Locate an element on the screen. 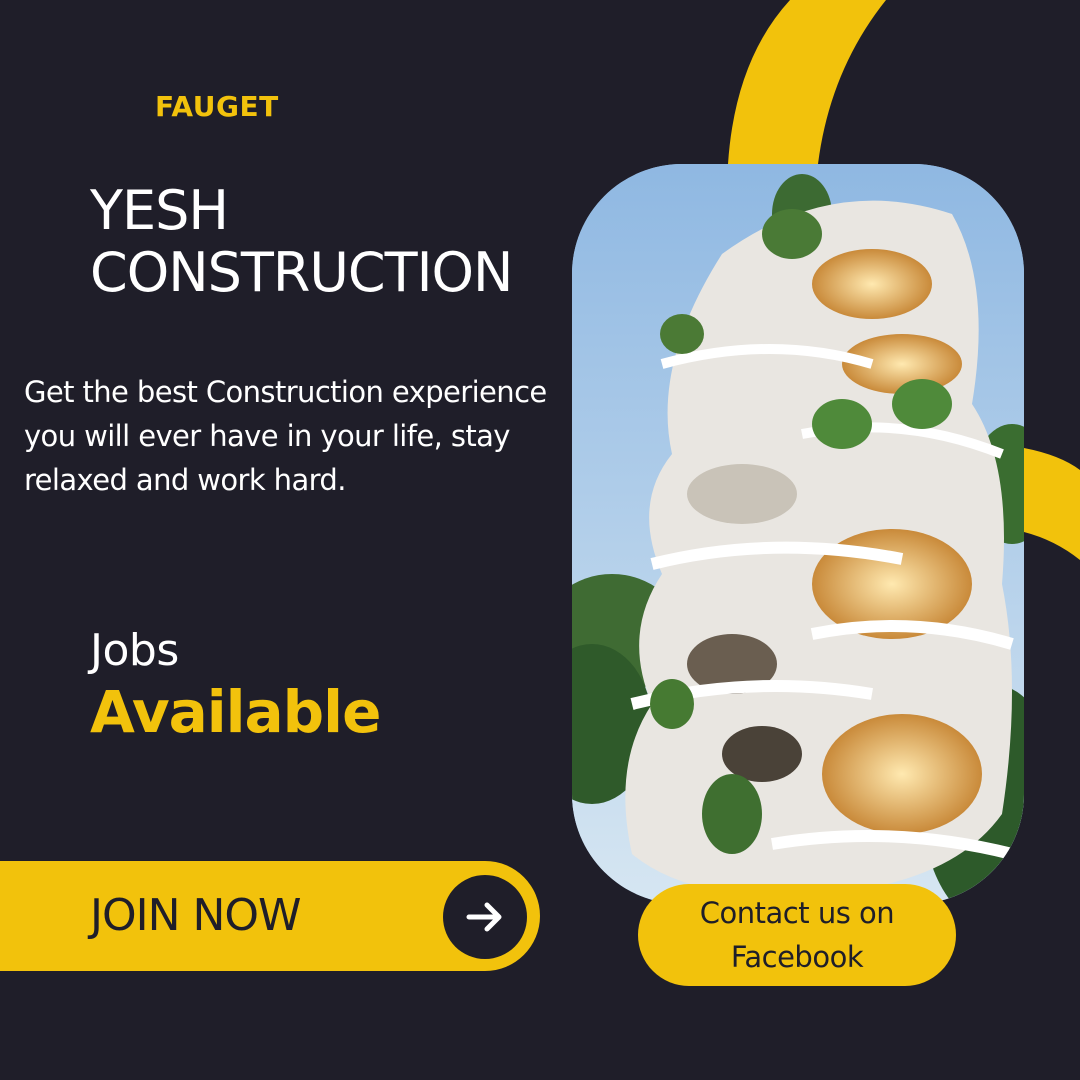 This screenshot has height=1080, width=1080. title-line-1: YESH is located at coordinates (159, 210).